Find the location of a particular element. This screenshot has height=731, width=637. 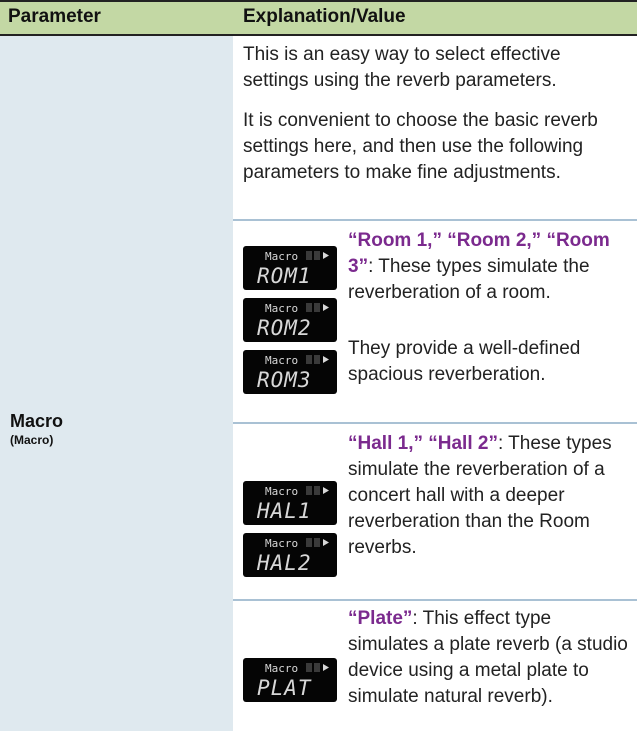

lcd-screen: MacroROM1 is located at coordinates (293, 269).